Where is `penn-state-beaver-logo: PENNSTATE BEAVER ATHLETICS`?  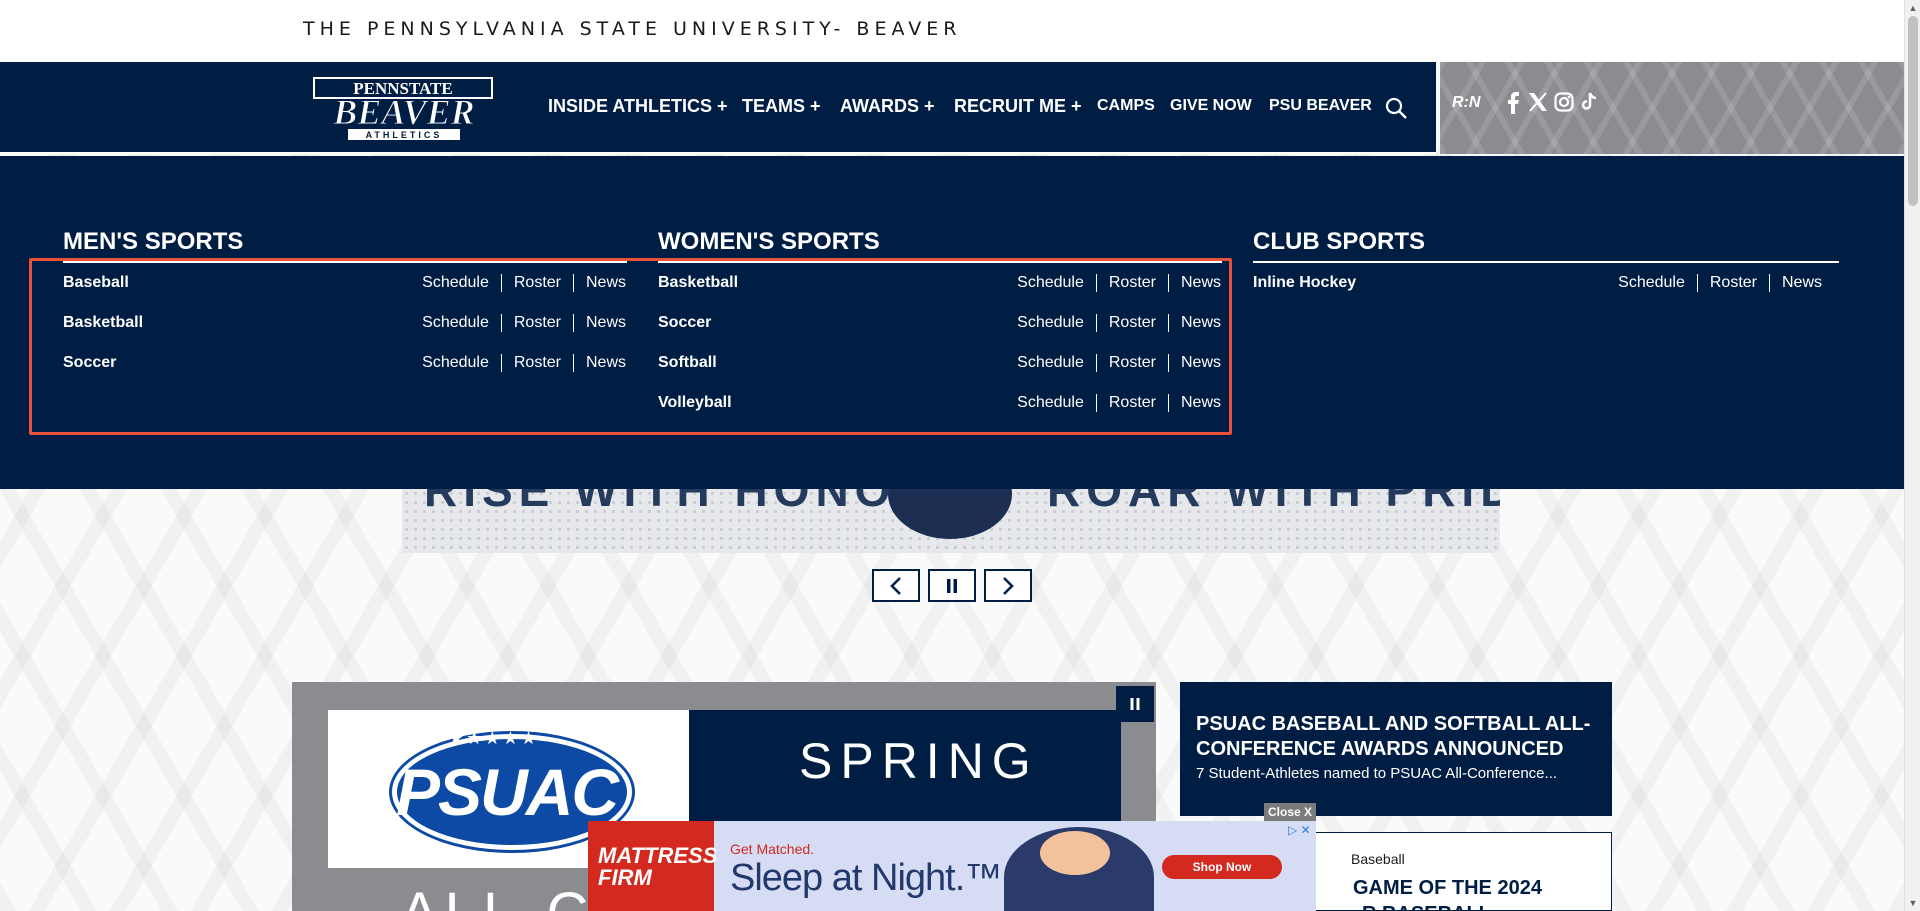 penn-state-beaver-logo: PENNSTATE BEAVER ATHLETICS is located at coordinates (404, 108).